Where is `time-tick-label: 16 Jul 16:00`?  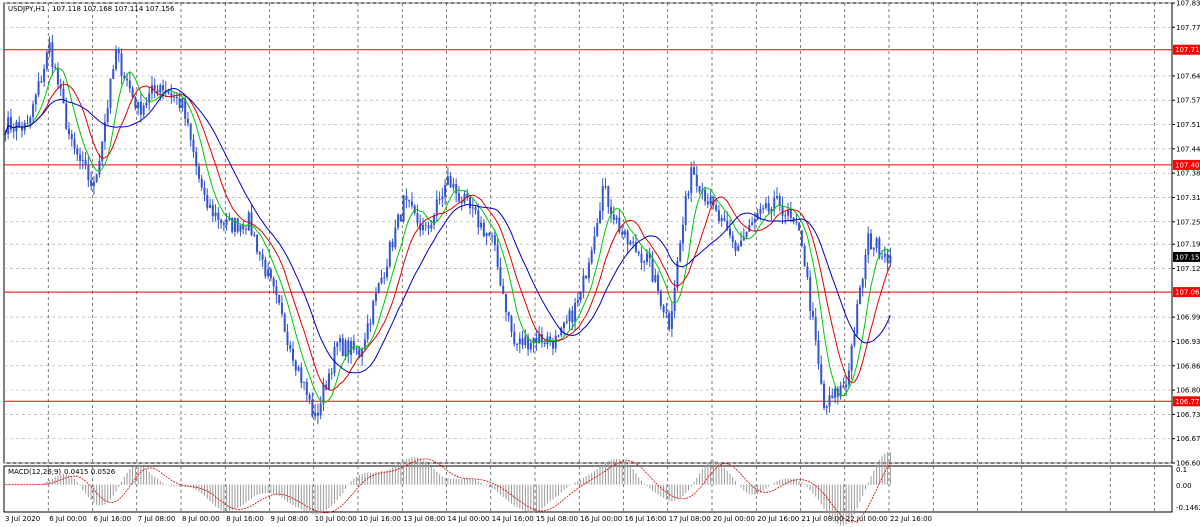
time-tick-label: 16 Jul 16:00 is located at coordinates (646, 519).